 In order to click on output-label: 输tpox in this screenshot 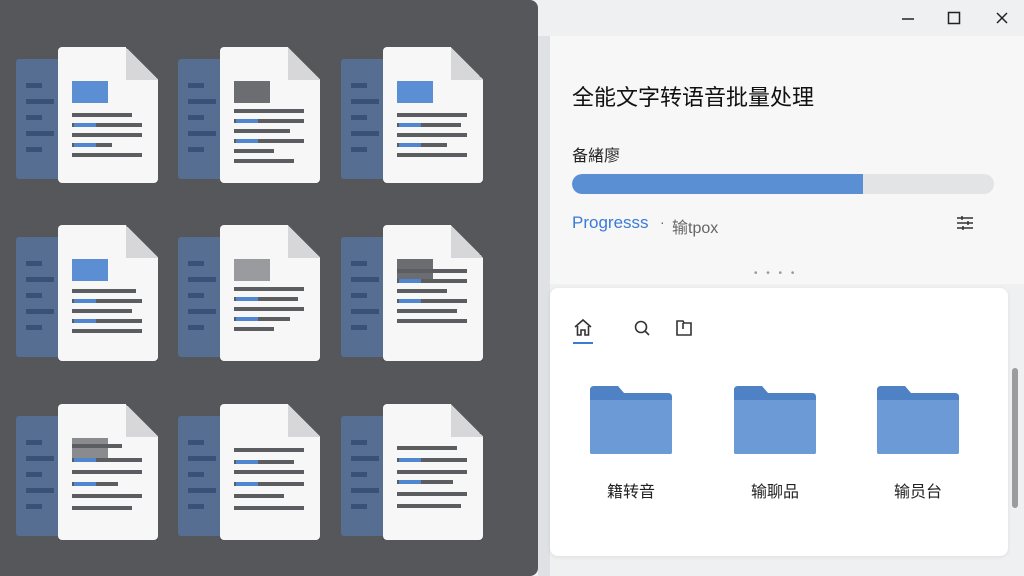, I will do `click(695, 228)`.